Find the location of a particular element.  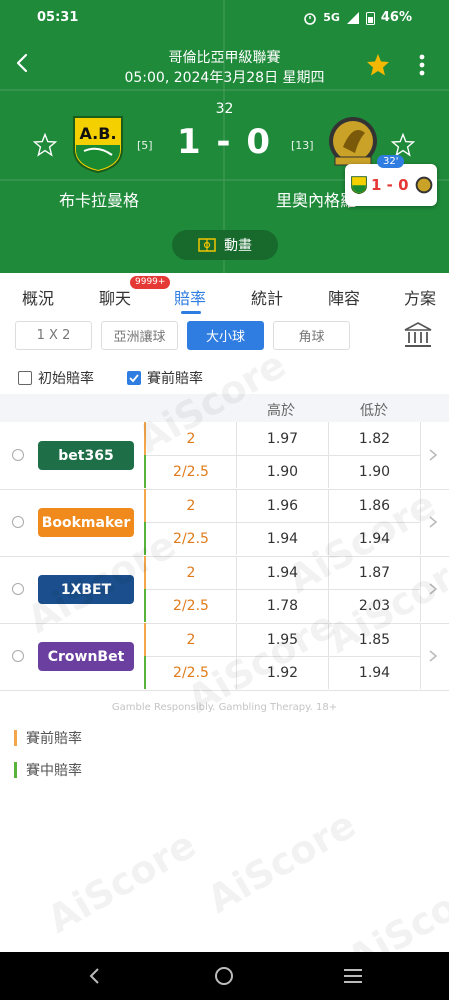

initial-odds-label: 初始賠率 is located at coordinates (66, 379).